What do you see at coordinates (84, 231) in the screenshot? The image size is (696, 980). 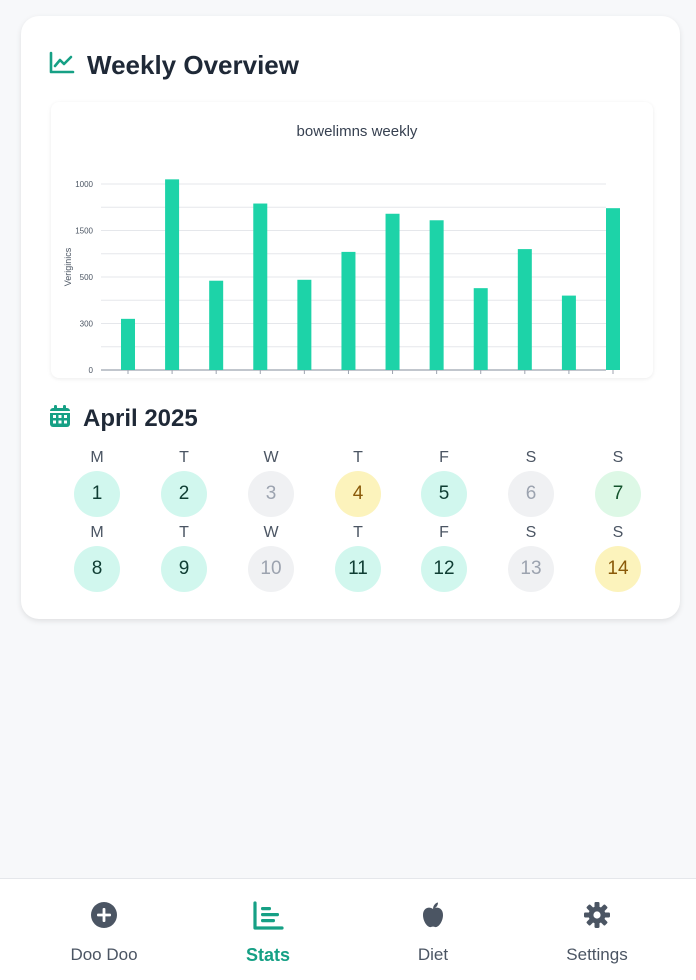 I see `y-tick-label: 1500` at bounding box center [84, 231].